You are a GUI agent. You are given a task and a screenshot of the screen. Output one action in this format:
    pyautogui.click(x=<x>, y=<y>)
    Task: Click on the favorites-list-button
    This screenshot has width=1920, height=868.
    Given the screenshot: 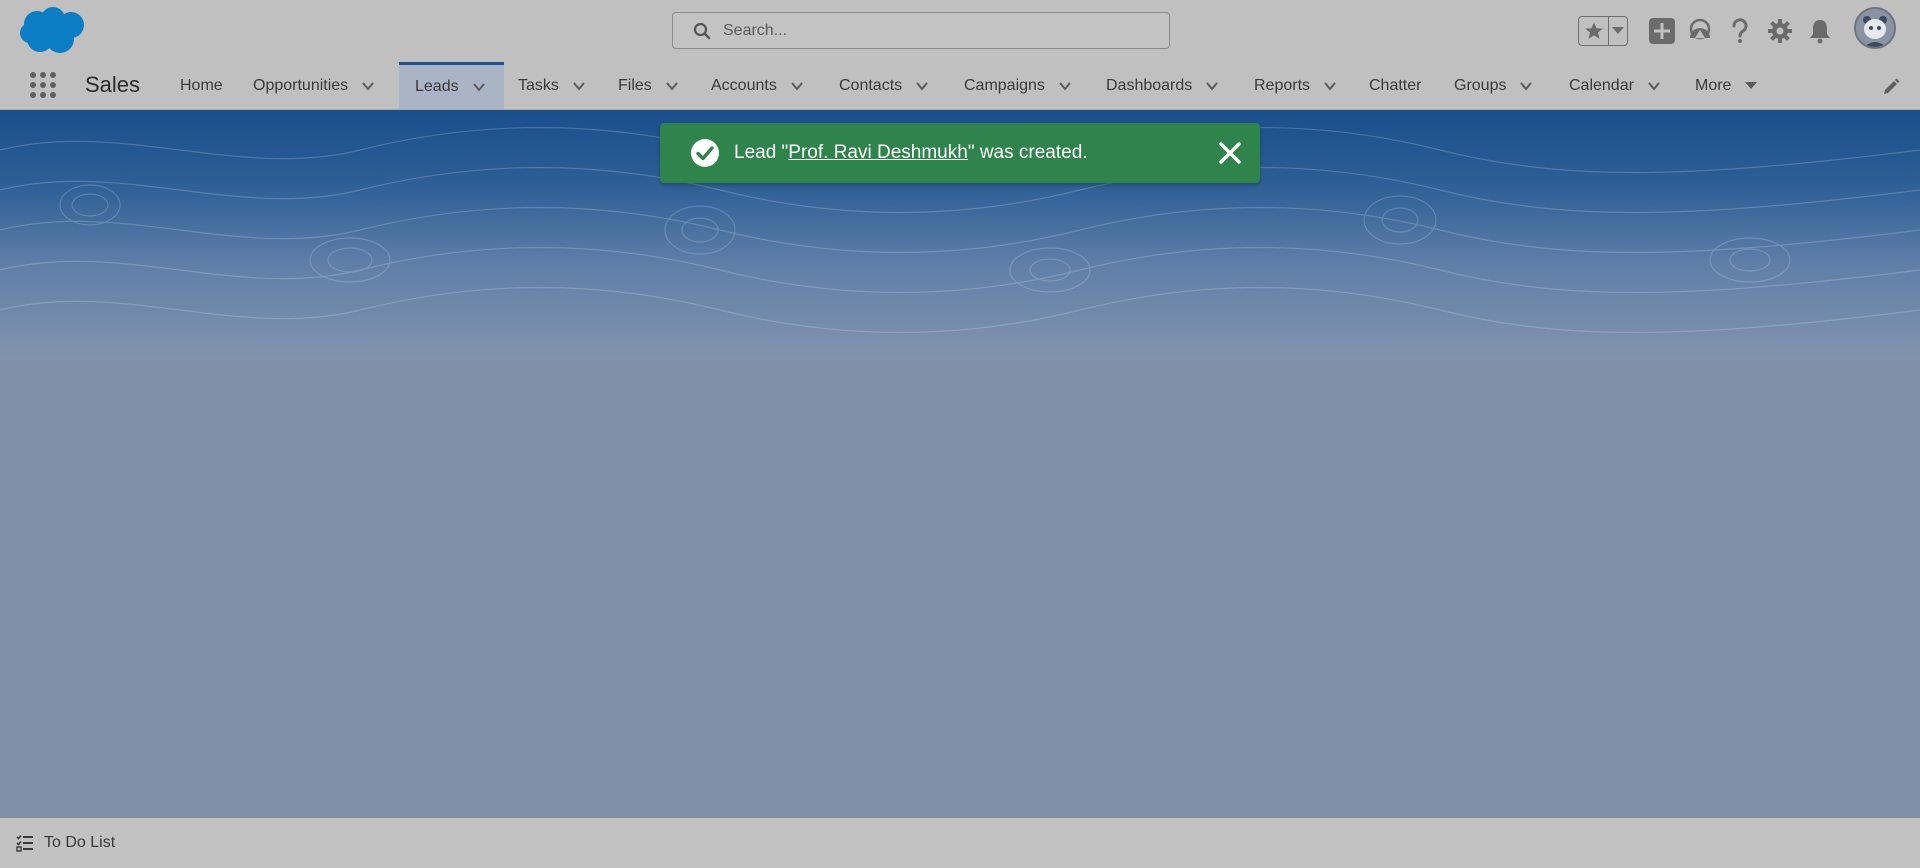 What is the action you would take?
    pyautogui.click(x=1618, y=31)
    